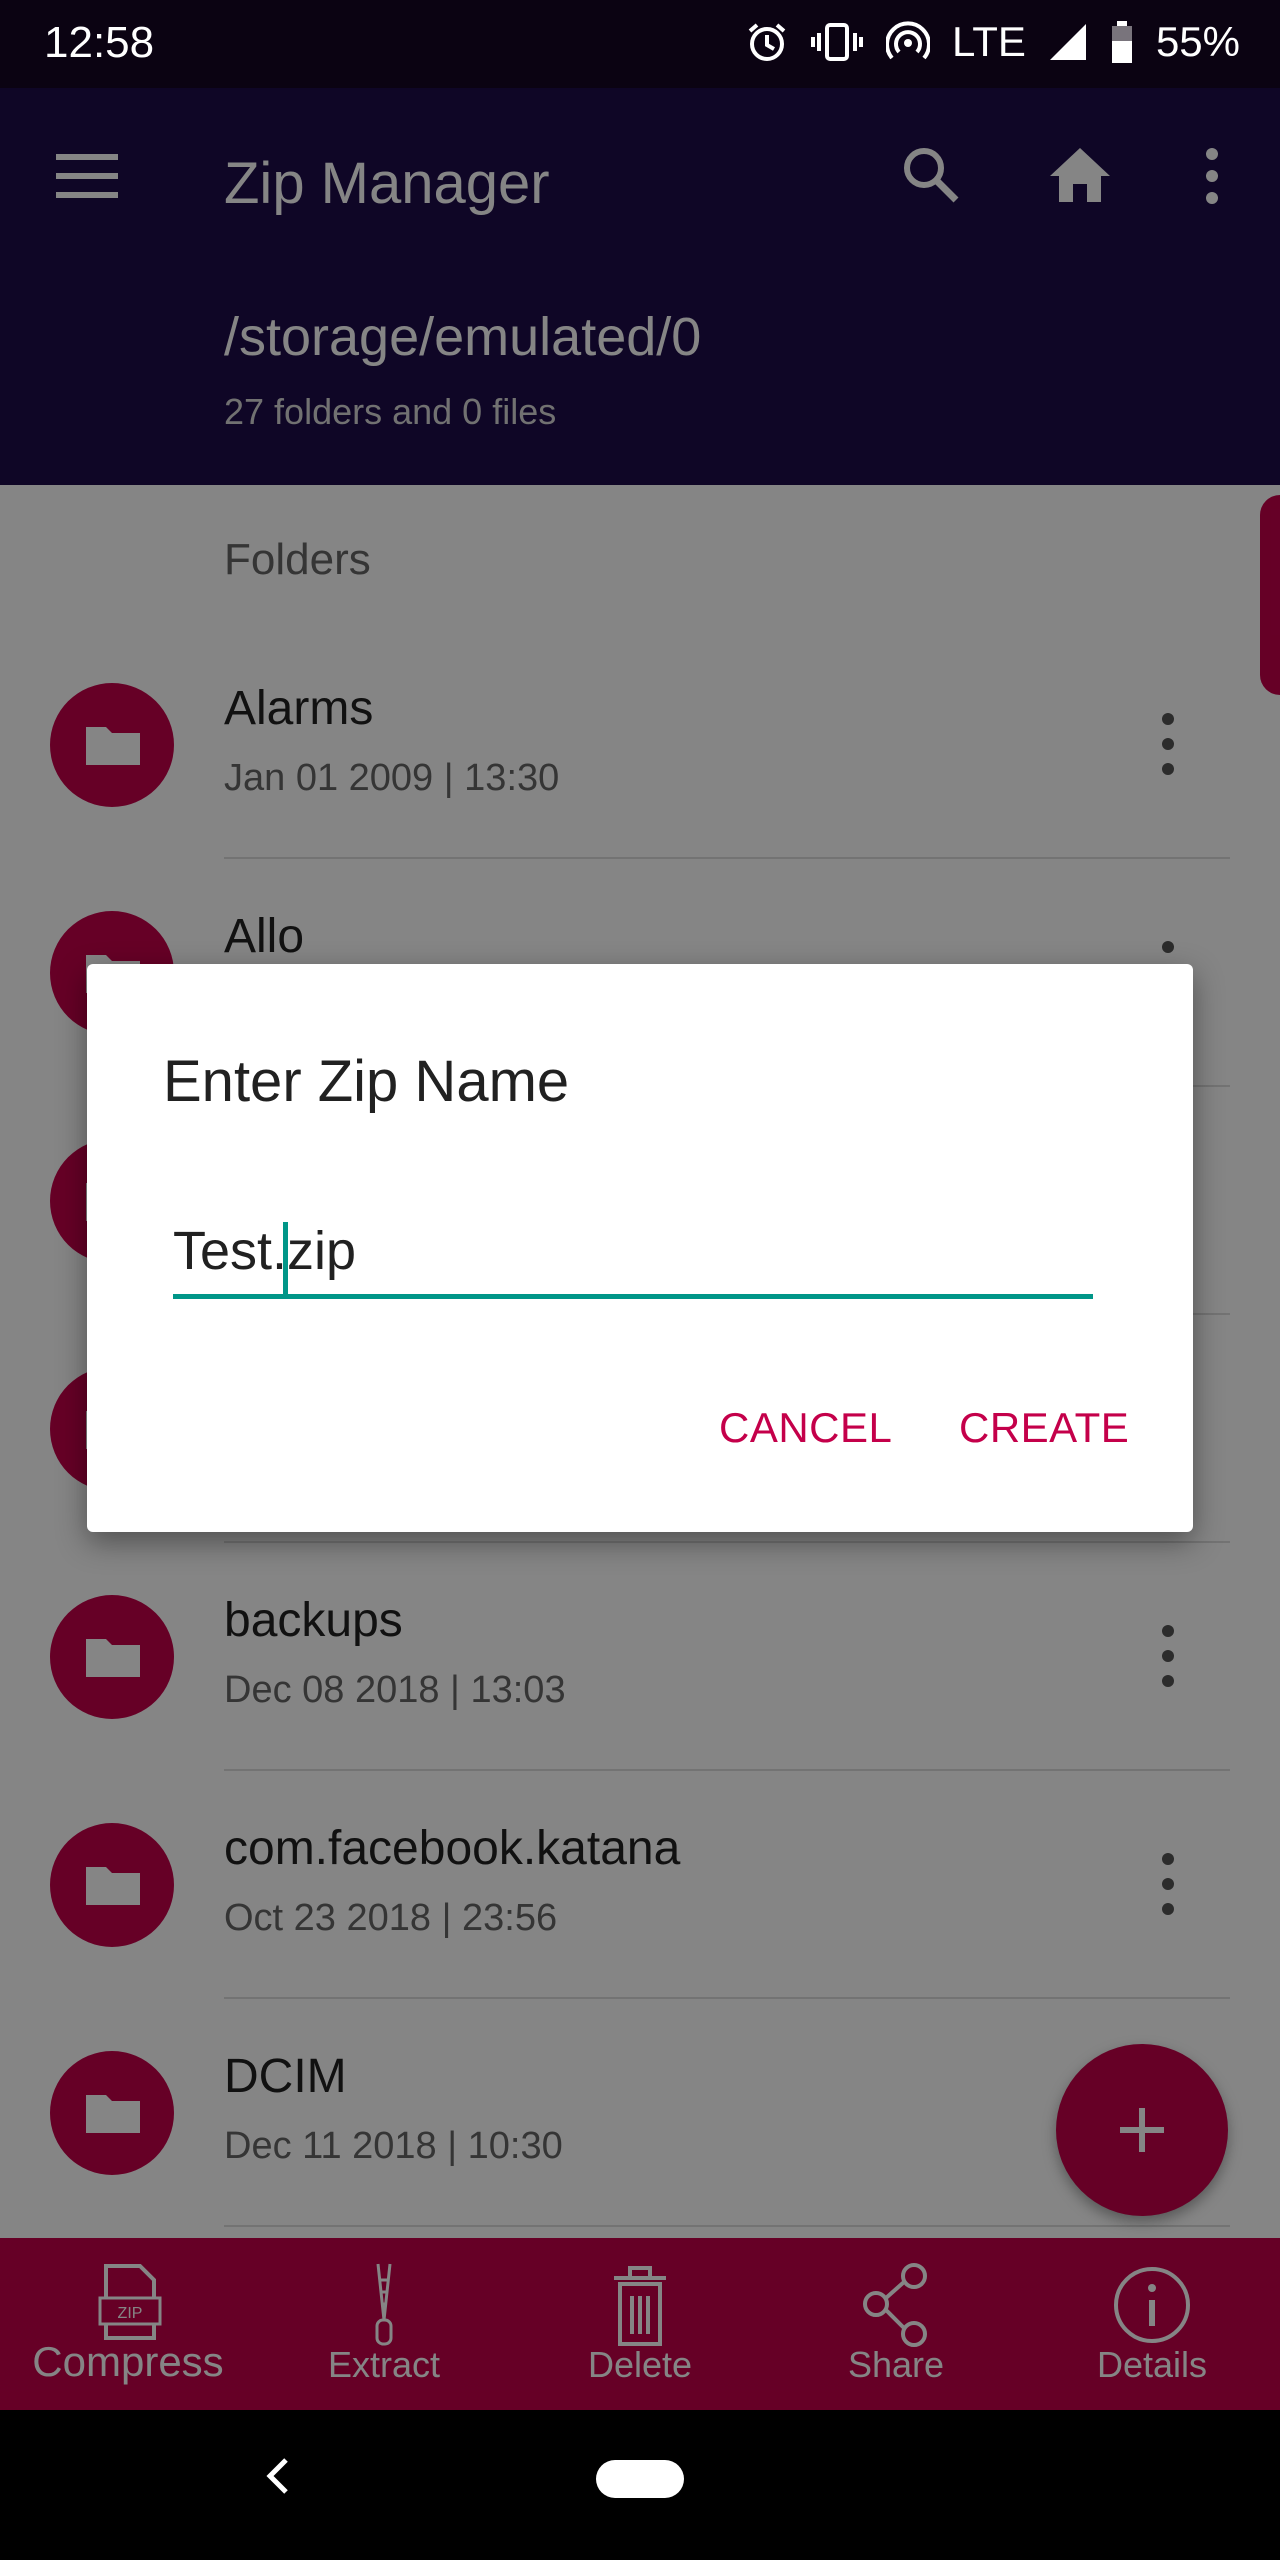 This screenshot has height=2560, width=1280. What do you see at coordinates (633, 1262) in the screenshot?
I see `zip-name-input` at bounding box center [633, 1262].